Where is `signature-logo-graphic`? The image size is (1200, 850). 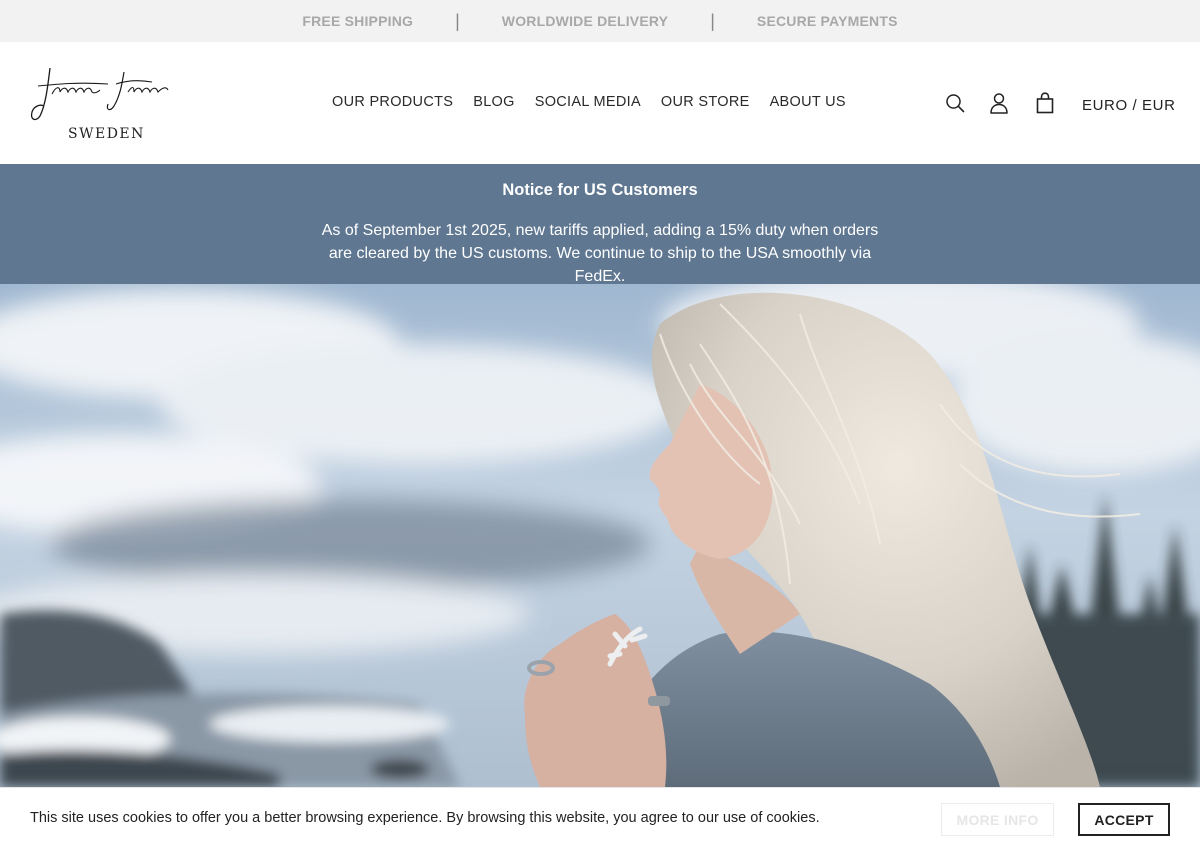 signature-logo-graphic is located at coordinates (99, 94).